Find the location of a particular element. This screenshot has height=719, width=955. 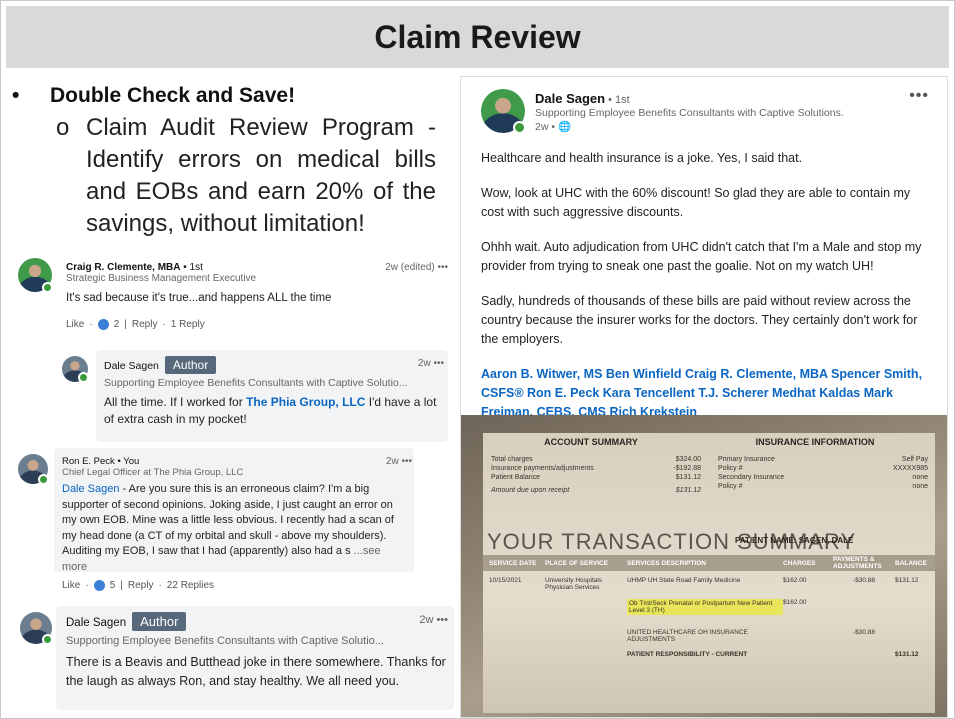

main-bullet: • Double Check and Save! is located at coordinates (232, 96).